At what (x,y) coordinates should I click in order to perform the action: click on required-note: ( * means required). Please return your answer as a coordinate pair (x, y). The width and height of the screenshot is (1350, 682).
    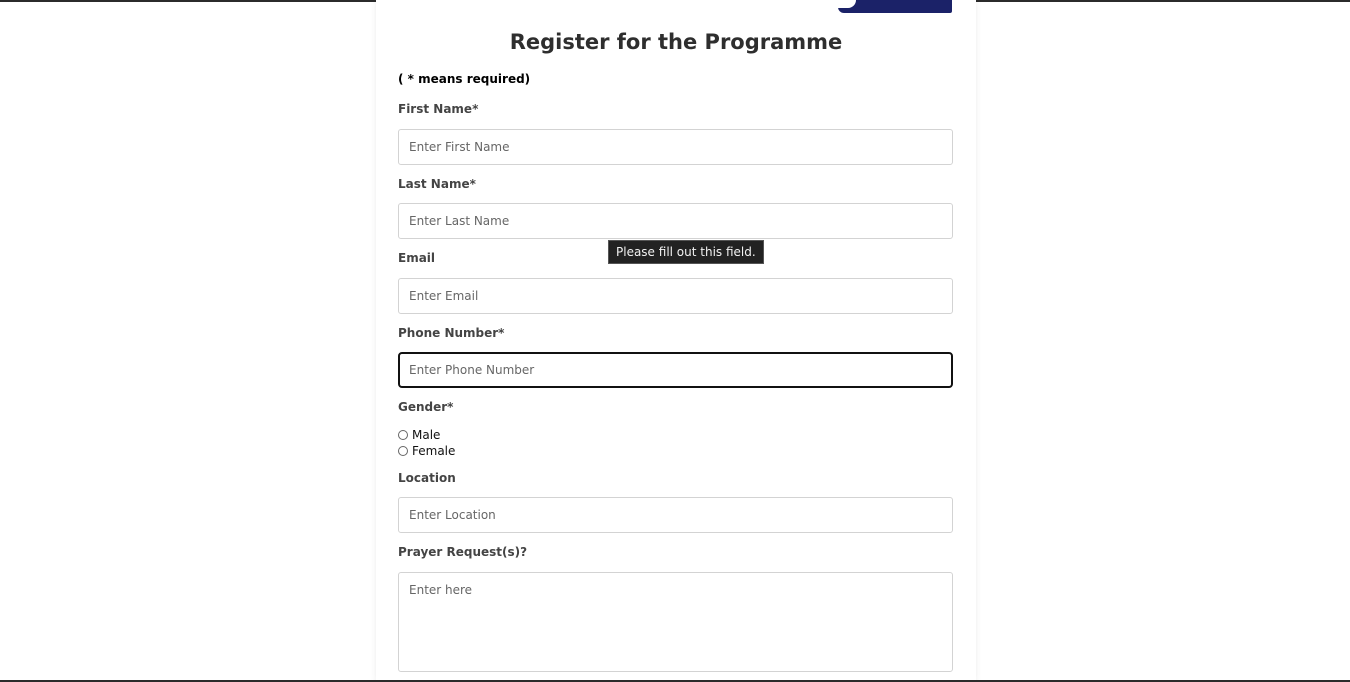
    Looking at the image, I should click on (464, 79).